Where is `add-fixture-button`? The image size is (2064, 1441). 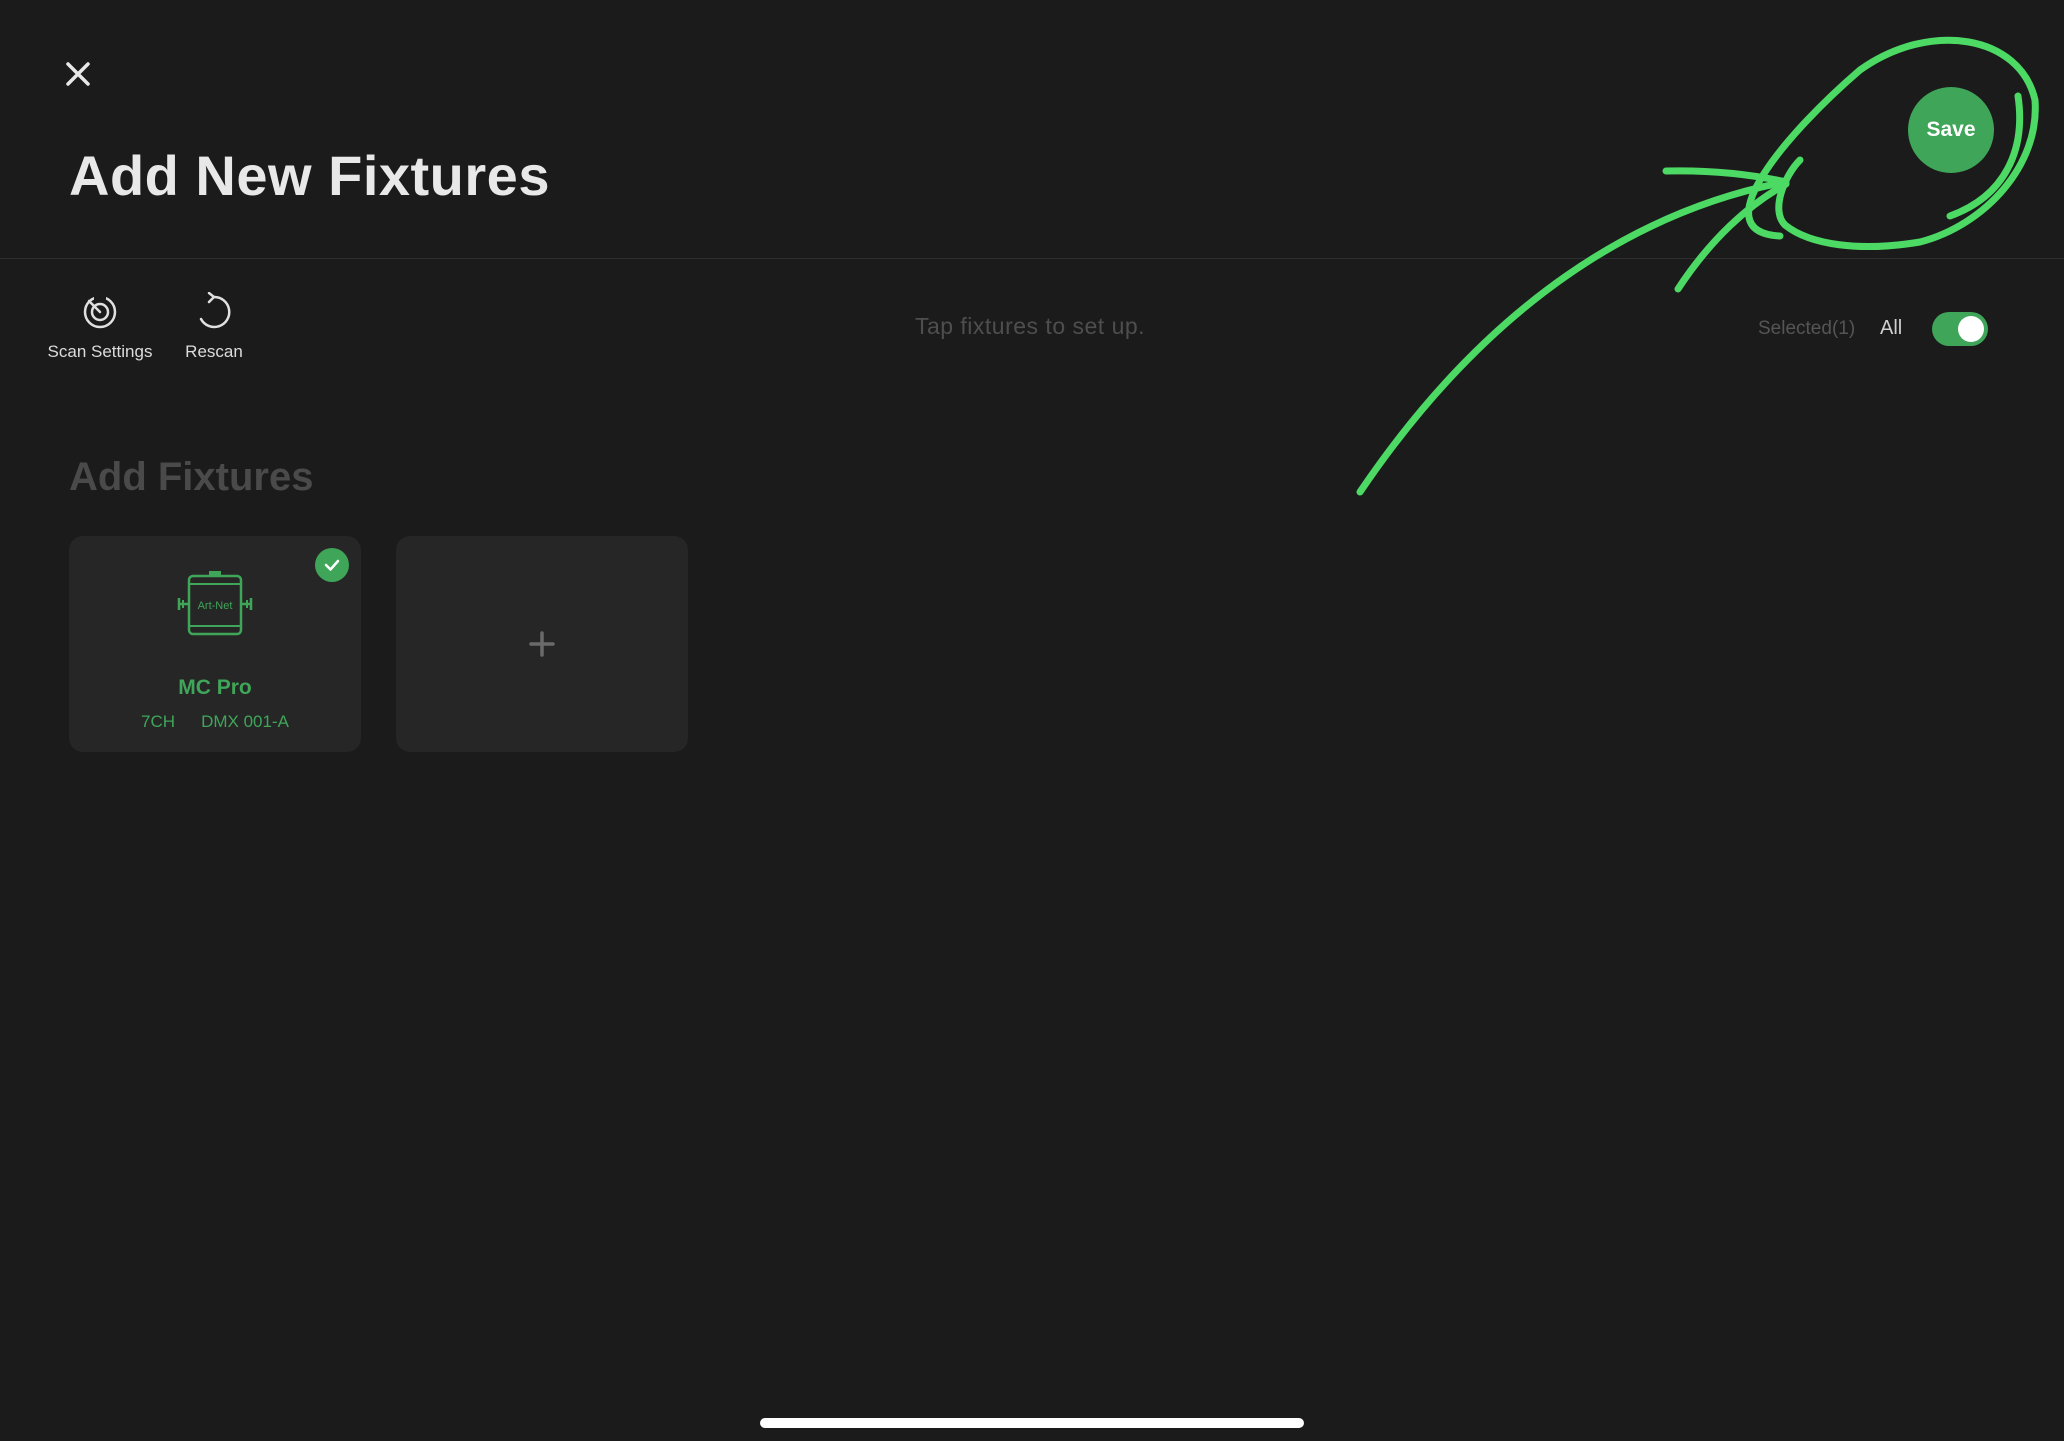 add-fixture-button is located at coordinates (542, 644).